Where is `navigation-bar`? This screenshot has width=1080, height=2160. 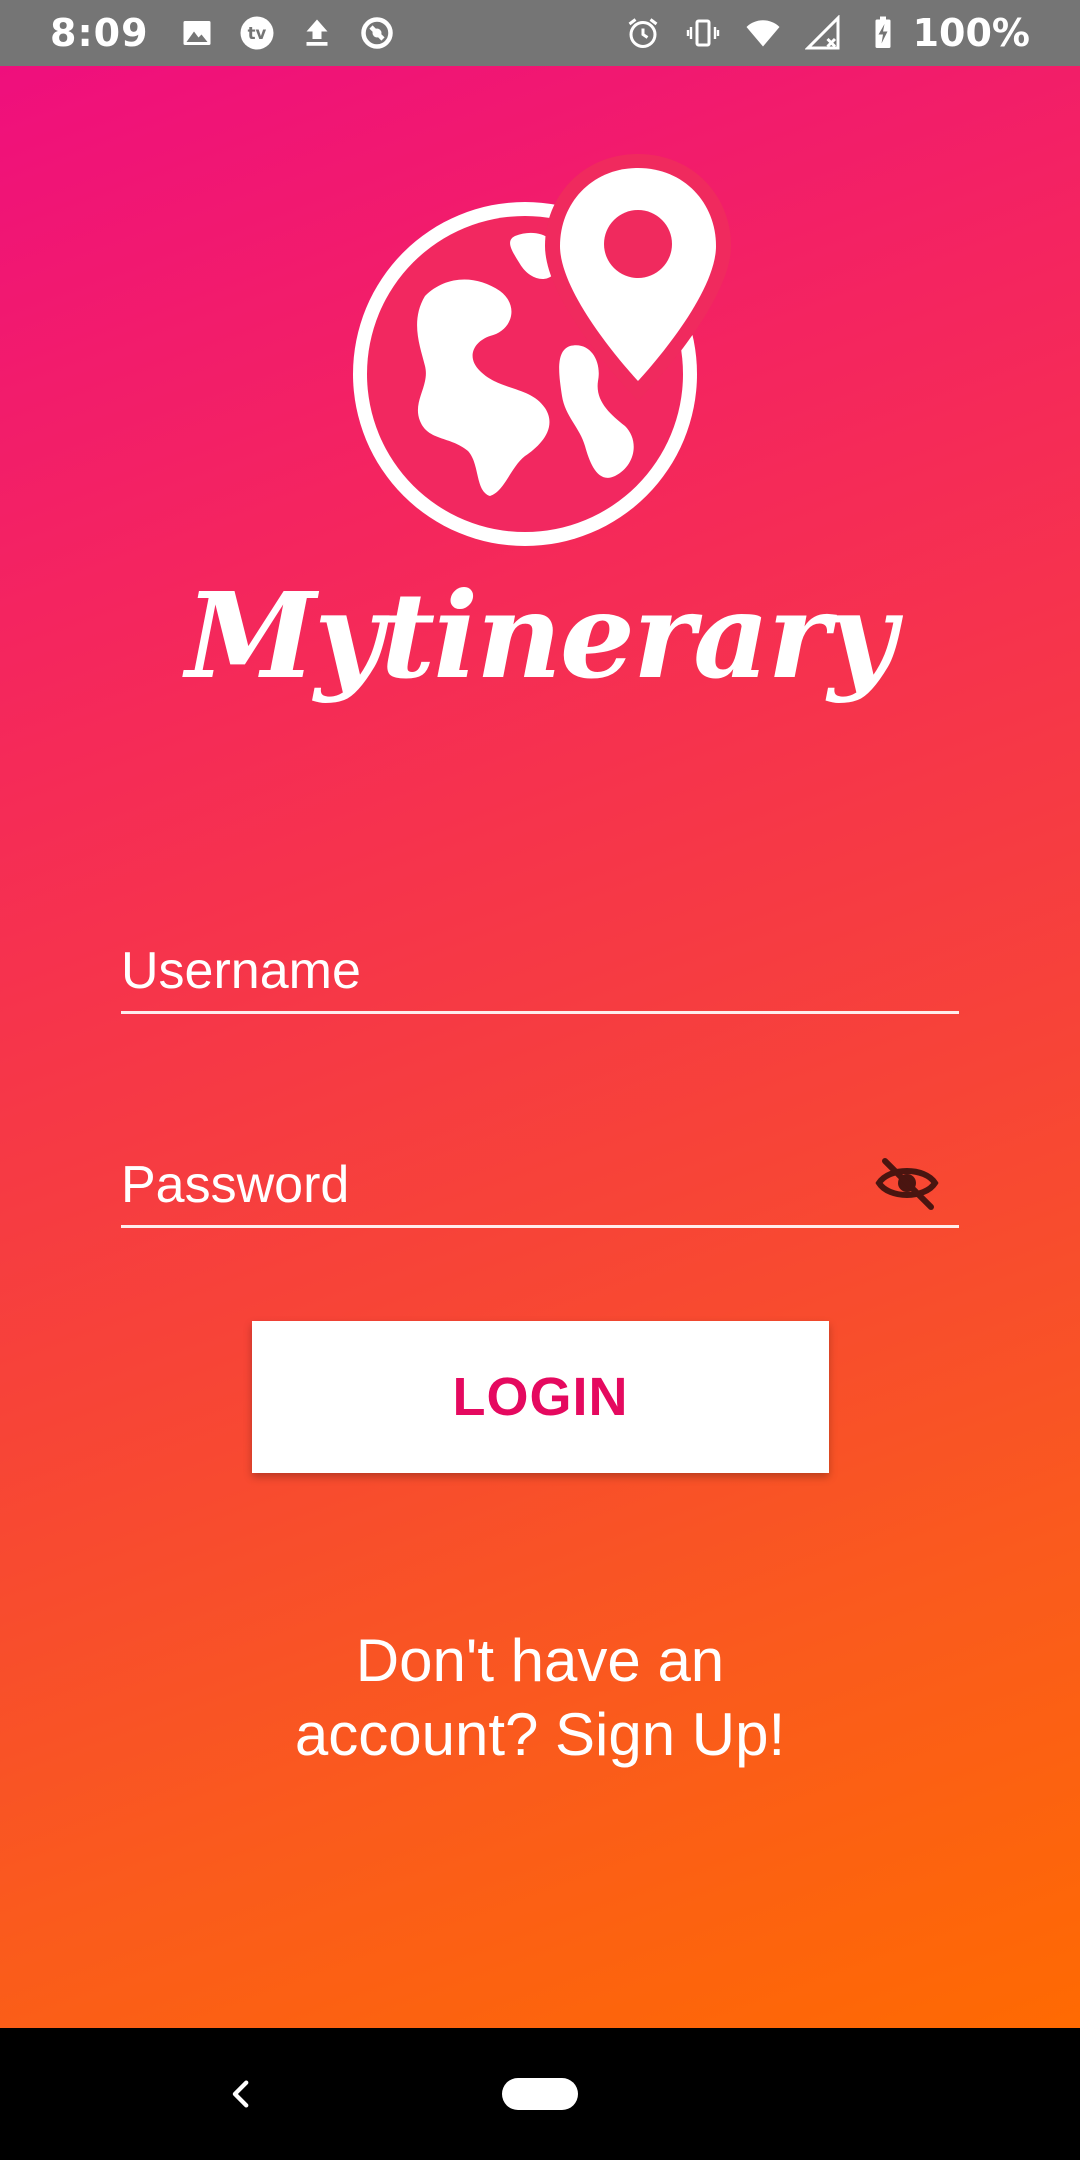
navigation-bar is located at coordinates (540, 2094).